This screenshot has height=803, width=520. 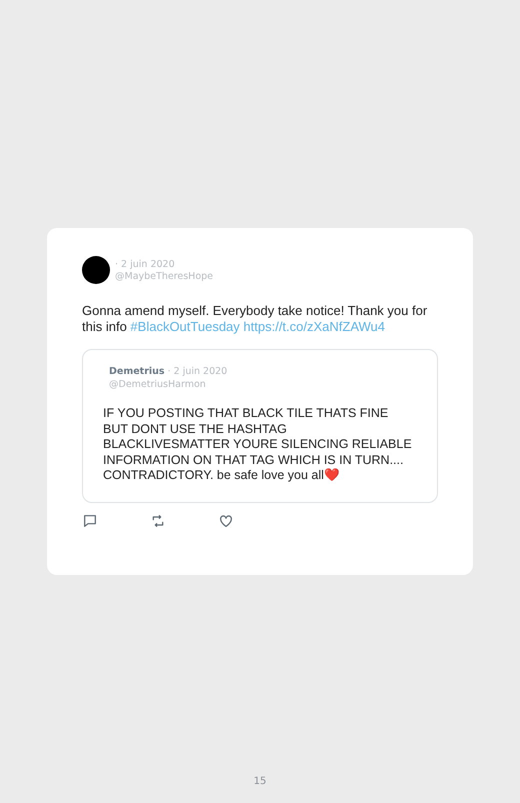 I want to click on avatar, so click(x=96, y=270).